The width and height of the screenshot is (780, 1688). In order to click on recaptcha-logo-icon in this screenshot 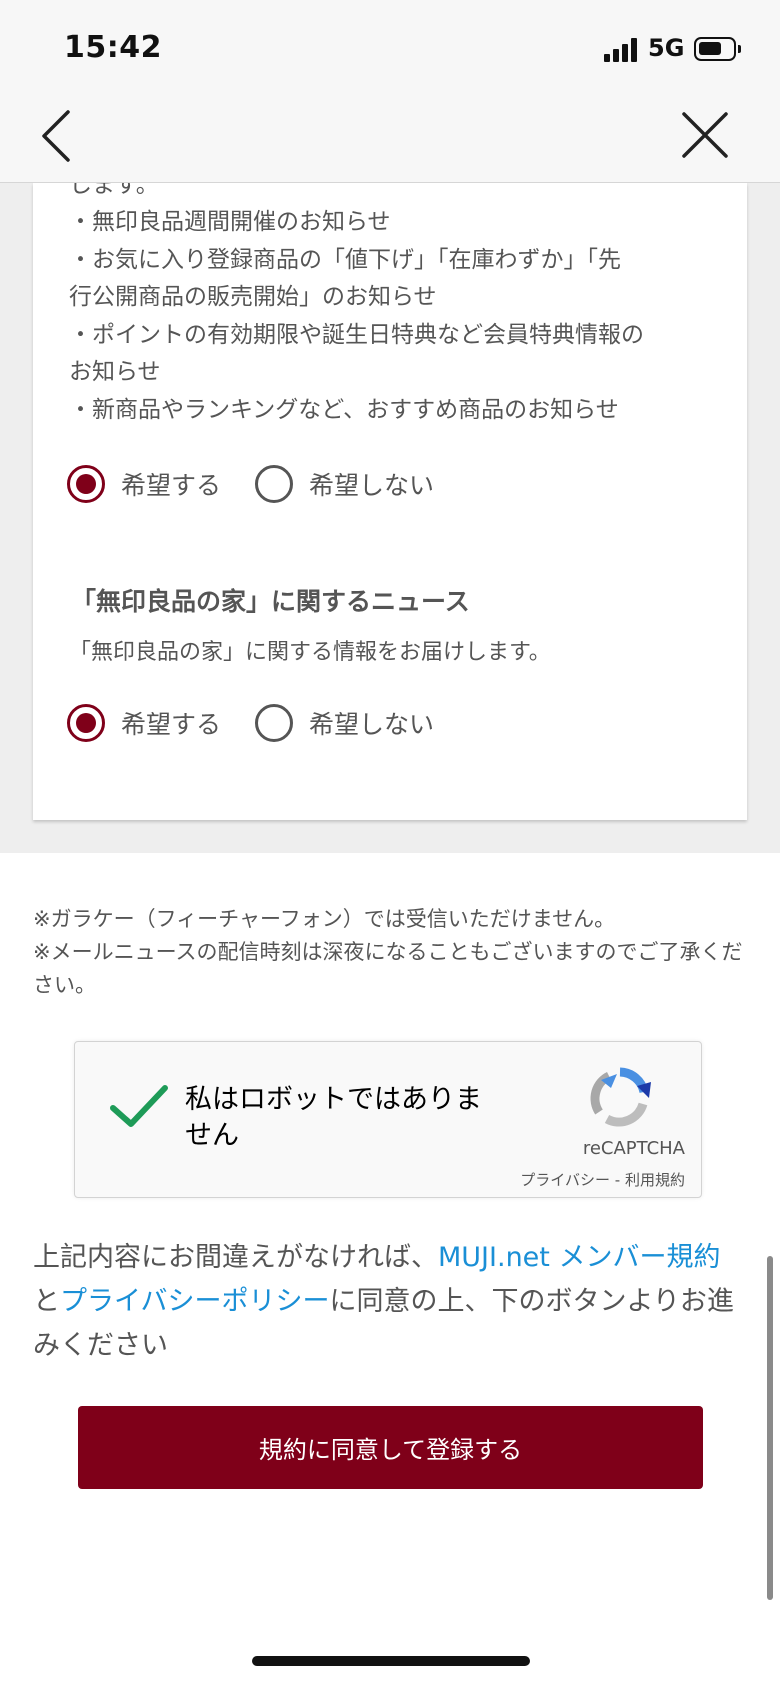, I will do `click(620, 1097)`.